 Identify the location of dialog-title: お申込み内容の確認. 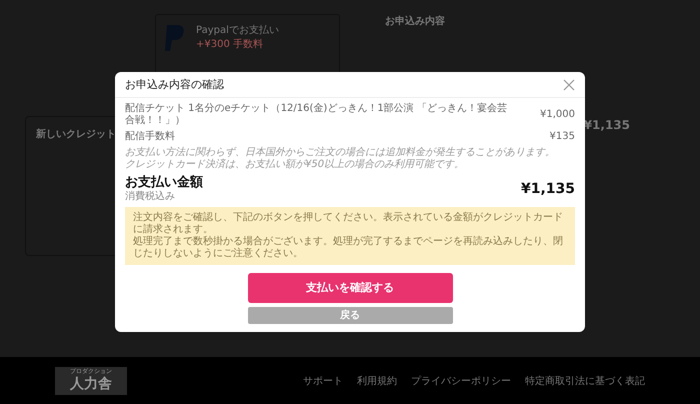
(174, 85).